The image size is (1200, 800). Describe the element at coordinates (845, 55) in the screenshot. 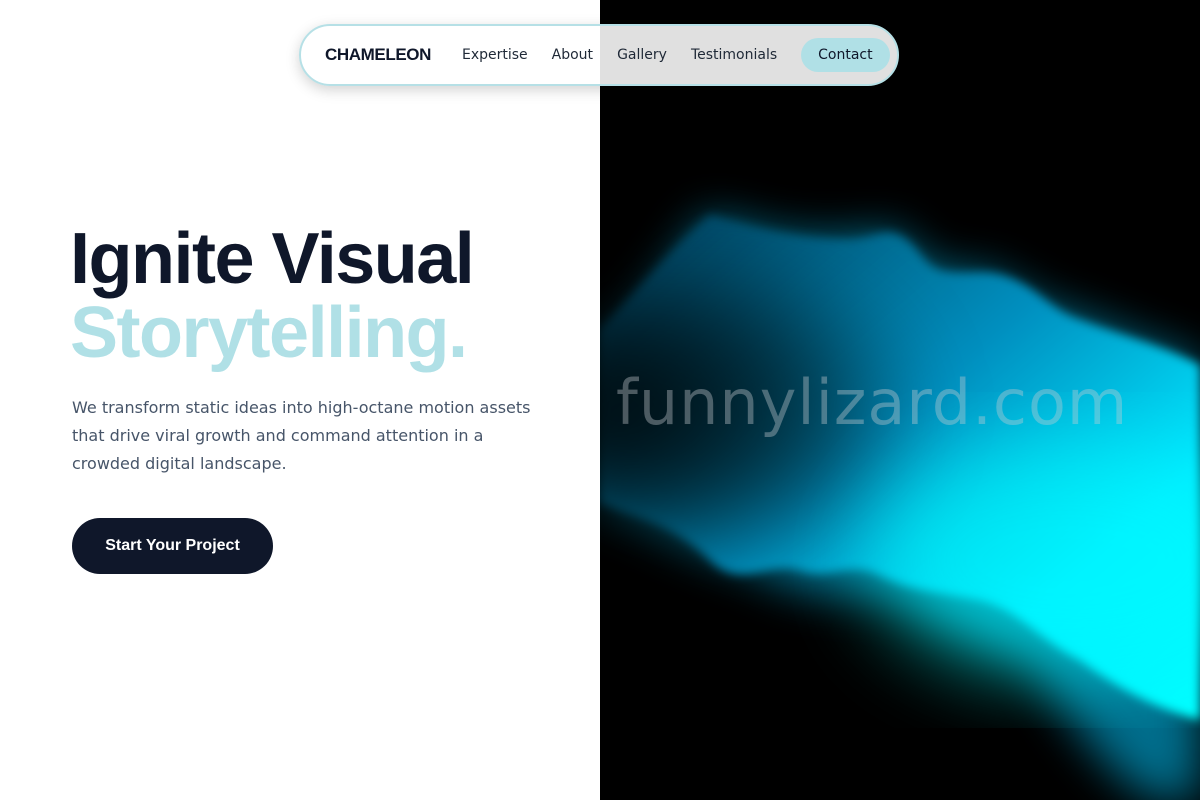

I see `contact-button: Contact` at that location.